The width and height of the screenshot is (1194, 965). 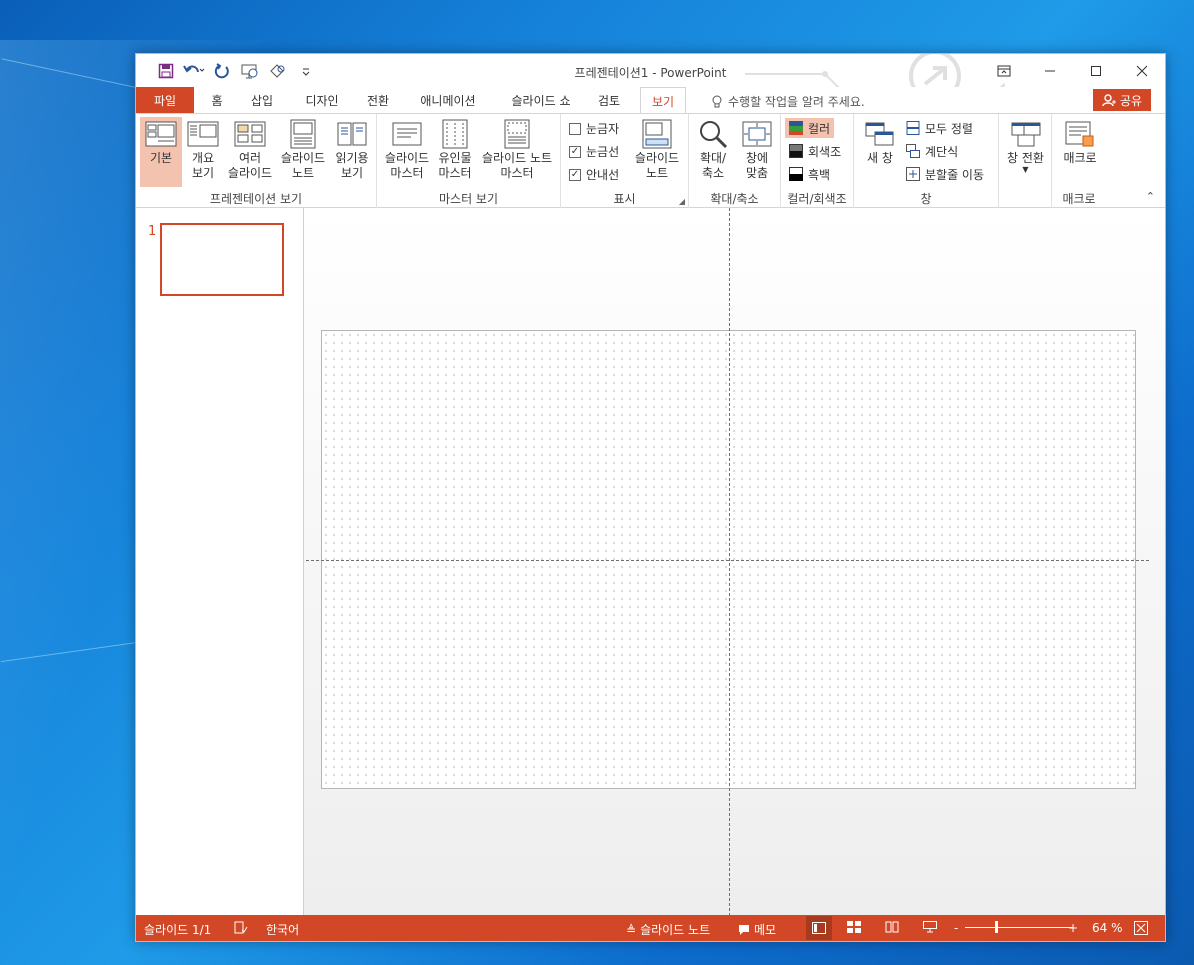 What do you see at coordinates (152, 231) in the screenshot?
I see `slide-number: 1` at bounding box center [152, 231].